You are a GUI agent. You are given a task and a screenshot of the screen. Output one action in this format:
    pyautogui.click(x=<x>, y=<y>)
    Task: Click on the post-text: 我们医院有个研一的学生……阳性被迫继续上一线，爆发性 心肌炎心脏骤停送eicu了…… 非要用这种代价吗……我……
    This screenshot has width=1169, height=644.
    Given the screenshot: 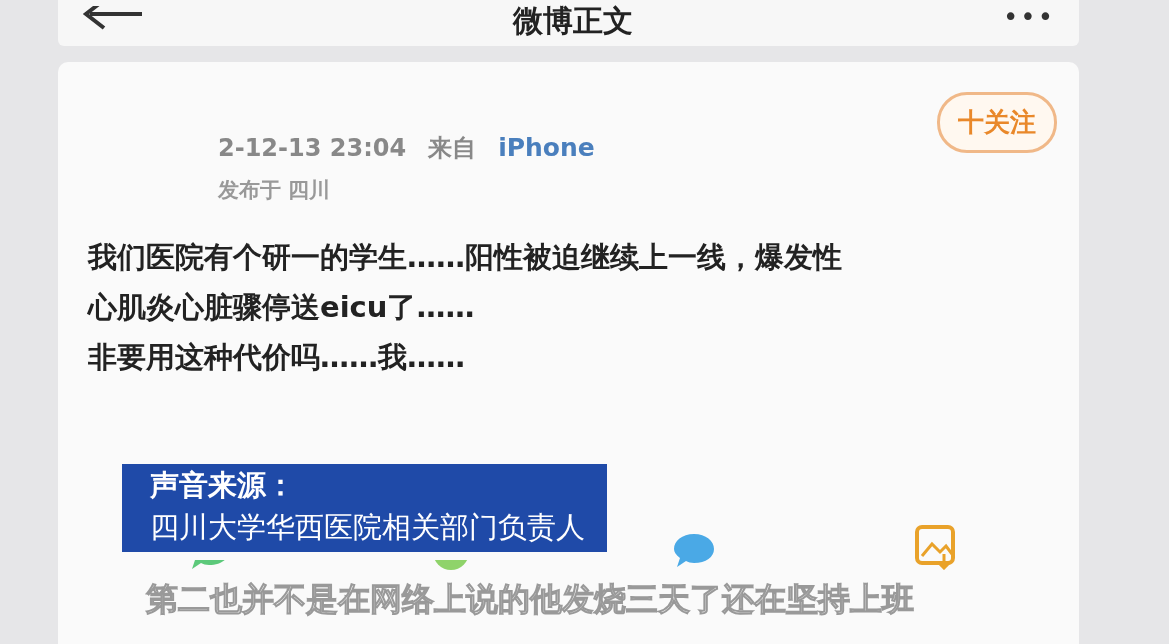 What is the action you would take?
    pyautogui.click(x=465, y=308)
    